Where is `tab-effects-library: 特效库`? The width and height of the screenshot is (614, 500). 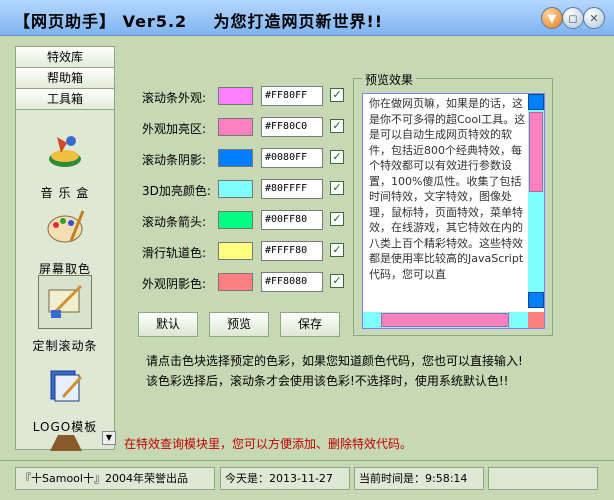 tab-effects-library: 特效库 is located at coordinates (65, 57).